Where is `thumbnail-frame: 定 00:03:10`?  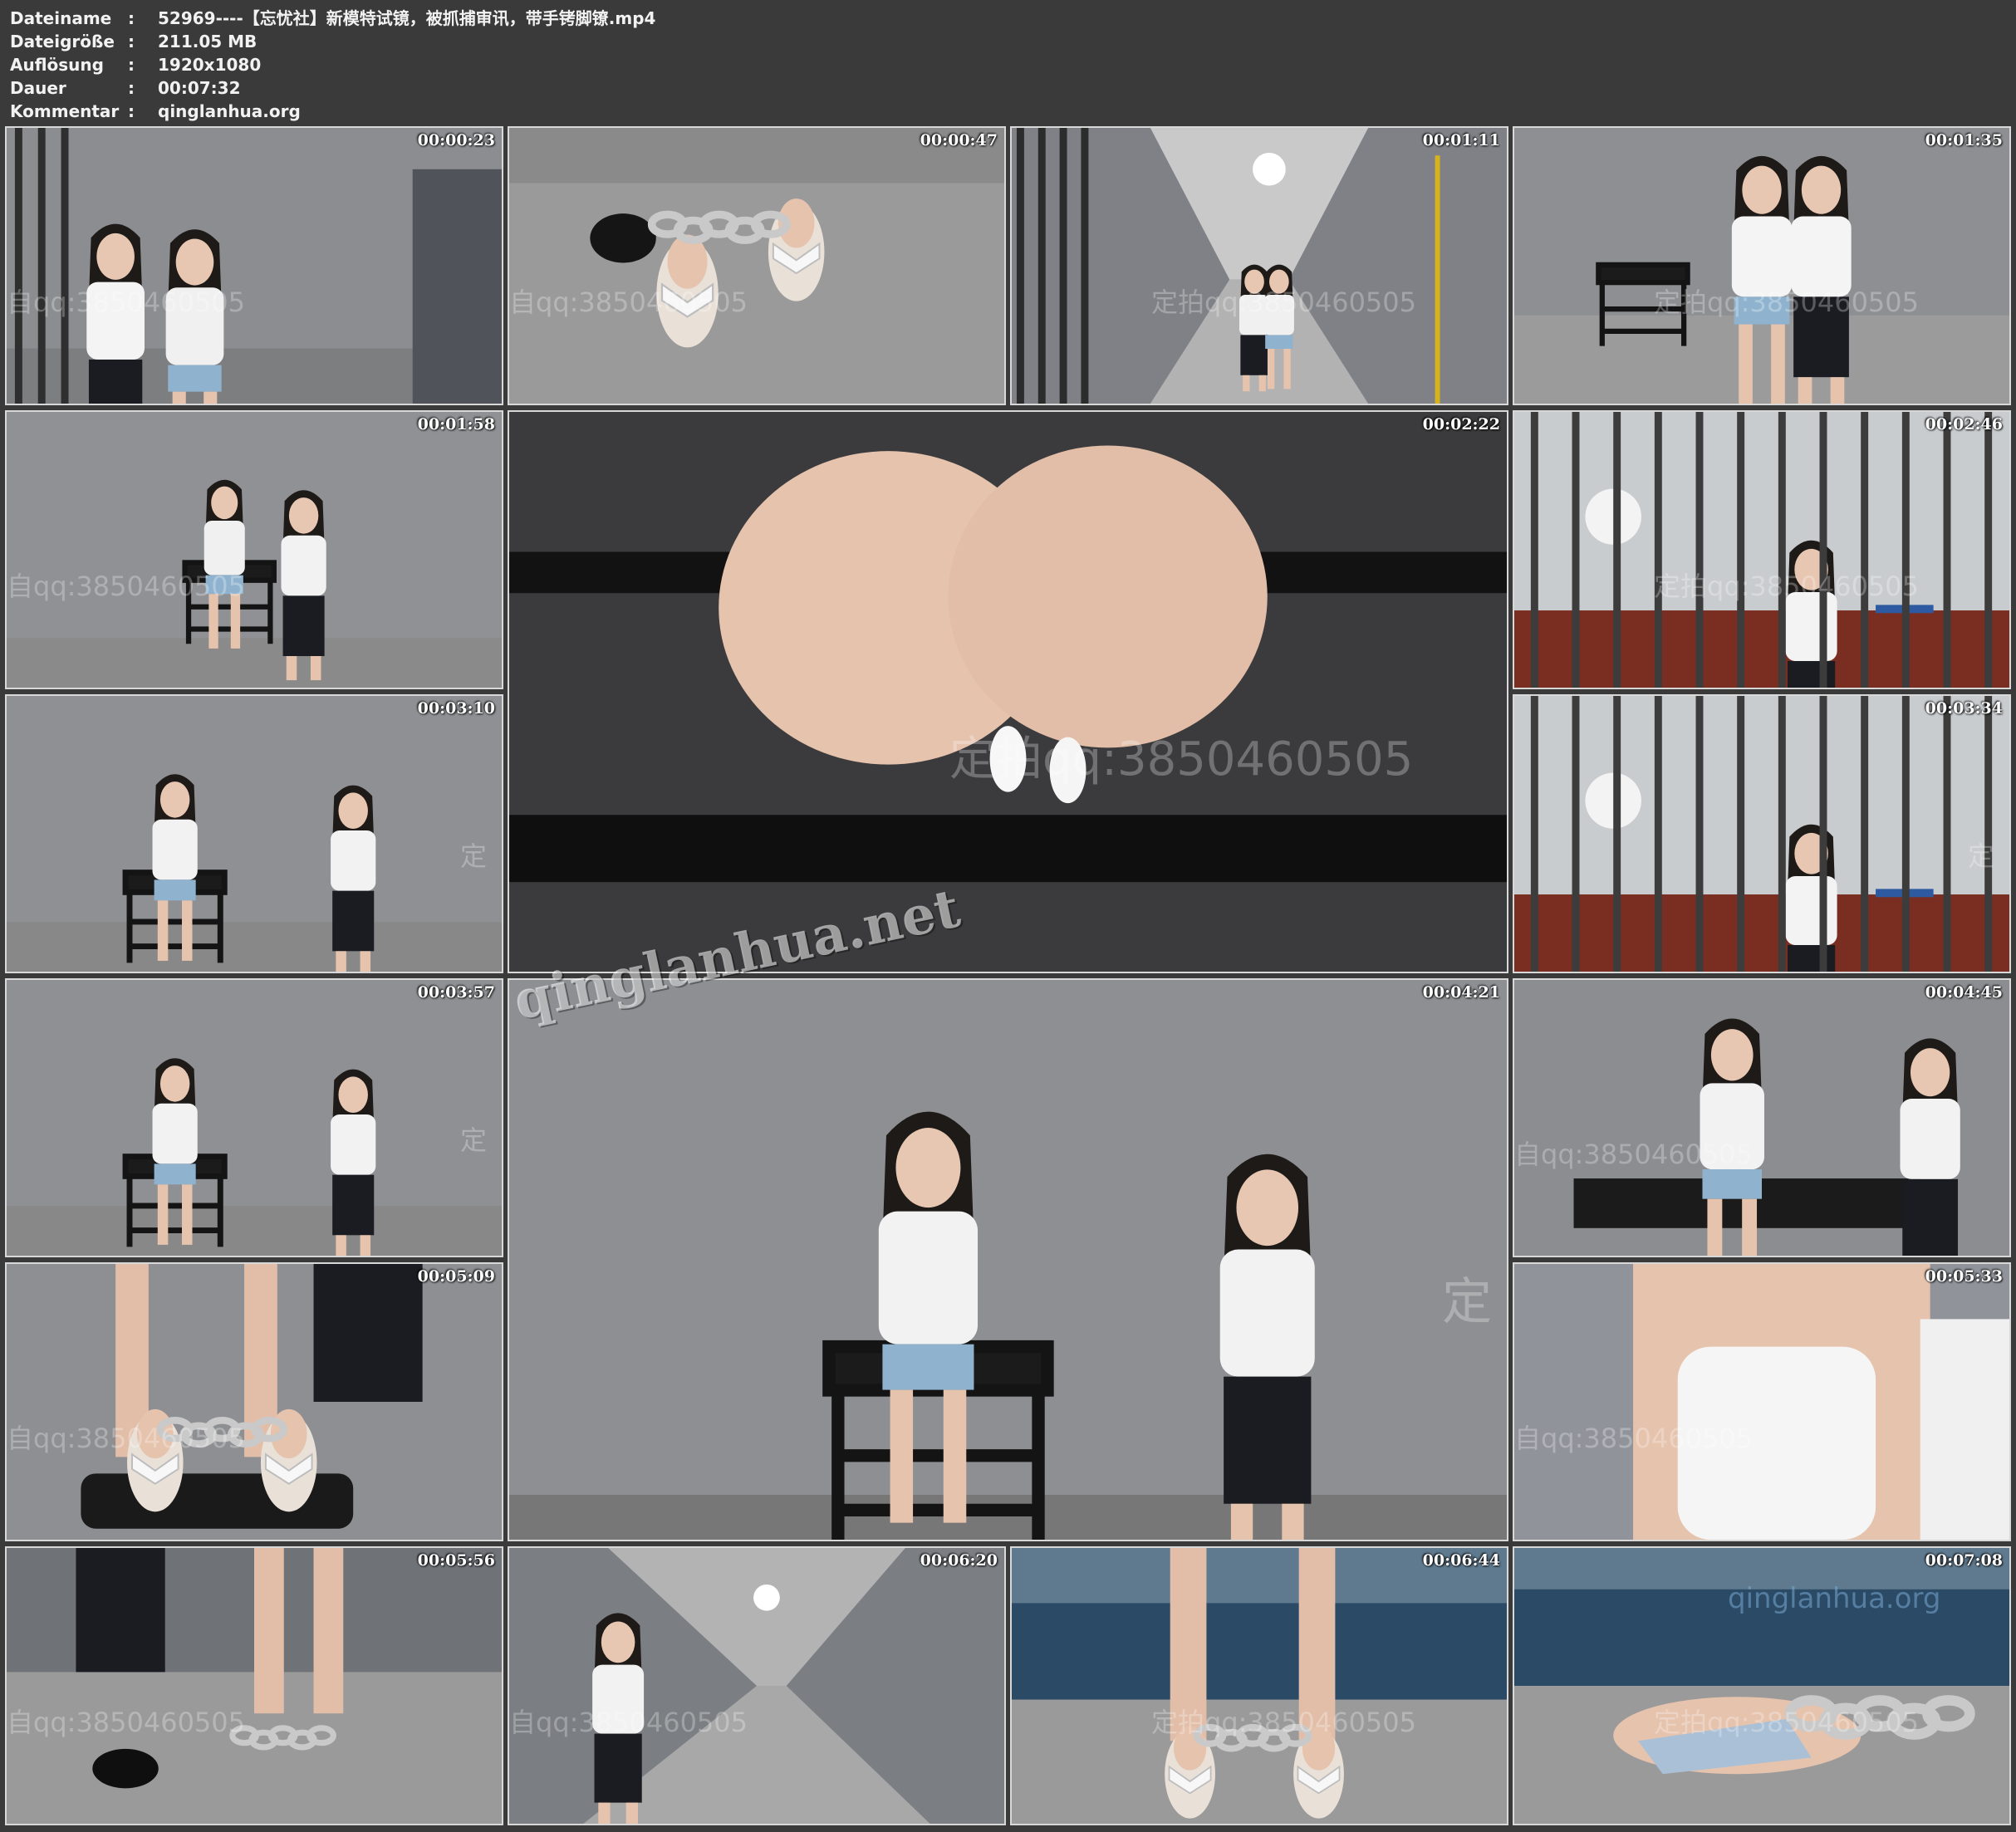 thumbnail-frame: 定 00:03:10 is located at coordinates (254, 833).